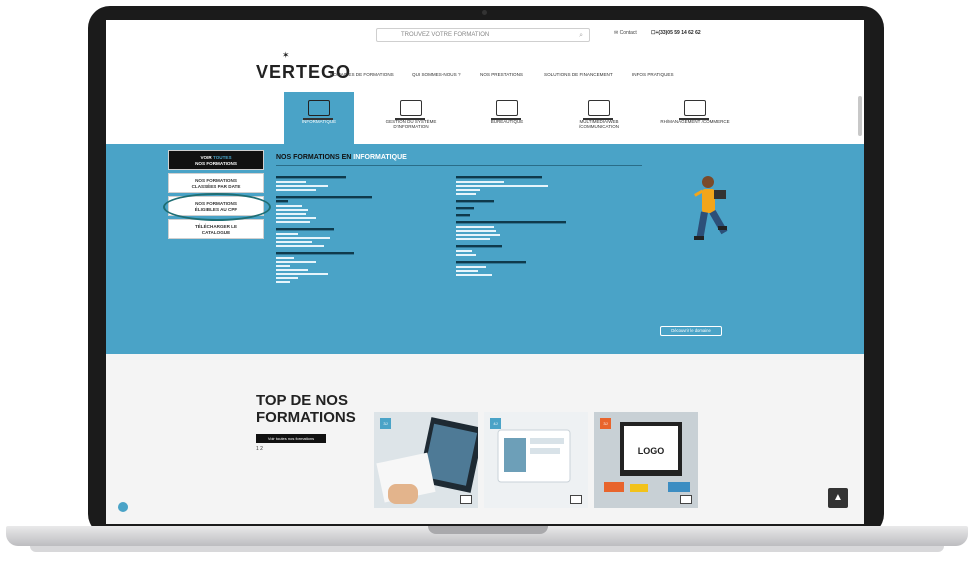 This screenshot has width=973, height=561. I want to click on formation-card: 4J, so click(536, 467).